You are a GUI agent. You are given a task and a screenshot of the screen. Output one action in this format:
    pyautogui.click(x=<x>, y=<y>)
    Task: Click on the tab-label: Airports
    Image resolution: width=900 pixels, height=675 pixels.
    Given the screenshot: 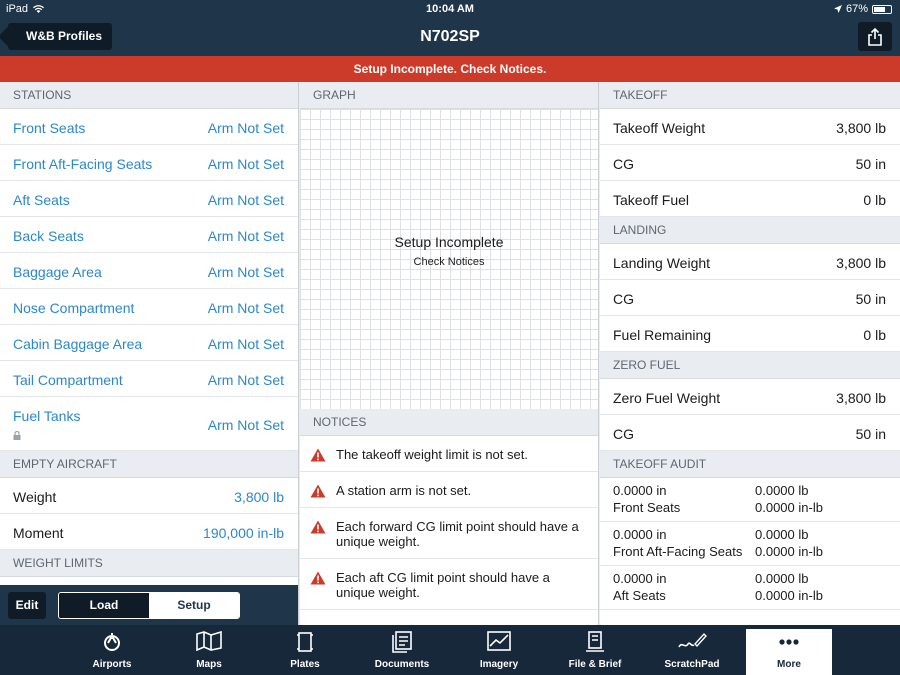 What is the action you would take?
    pyautogui.click(x=112, y=664)
    